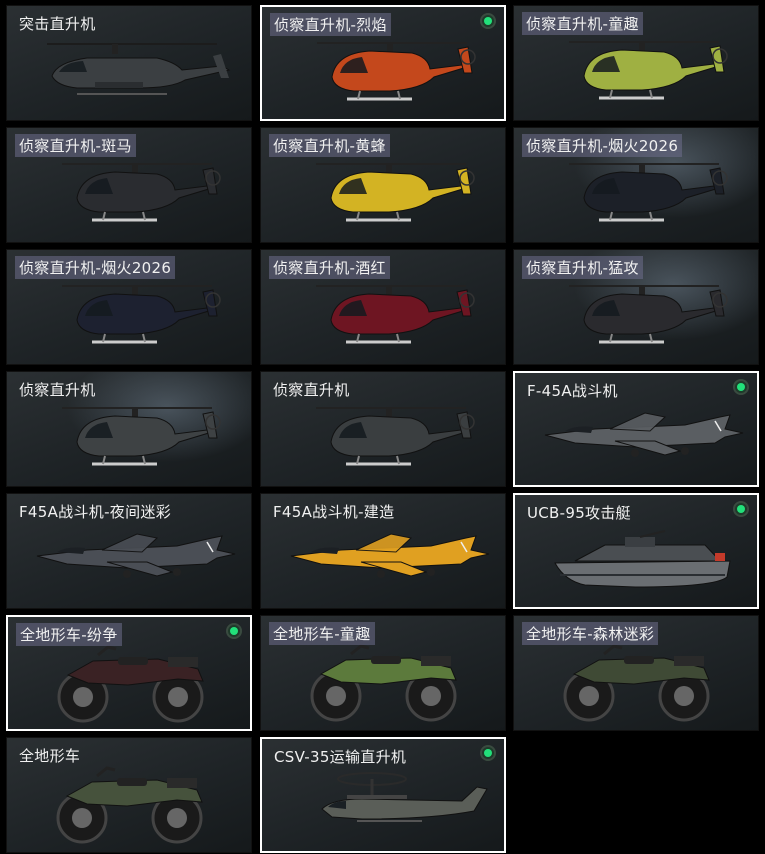 Image resolution: width=765 pixels, height=854 pixels. What do you see at coordinates (636, 673) in the screenshot?
I see `vehicle-card: 全地形车-森林迷彩` at bounding box center [636, 673].